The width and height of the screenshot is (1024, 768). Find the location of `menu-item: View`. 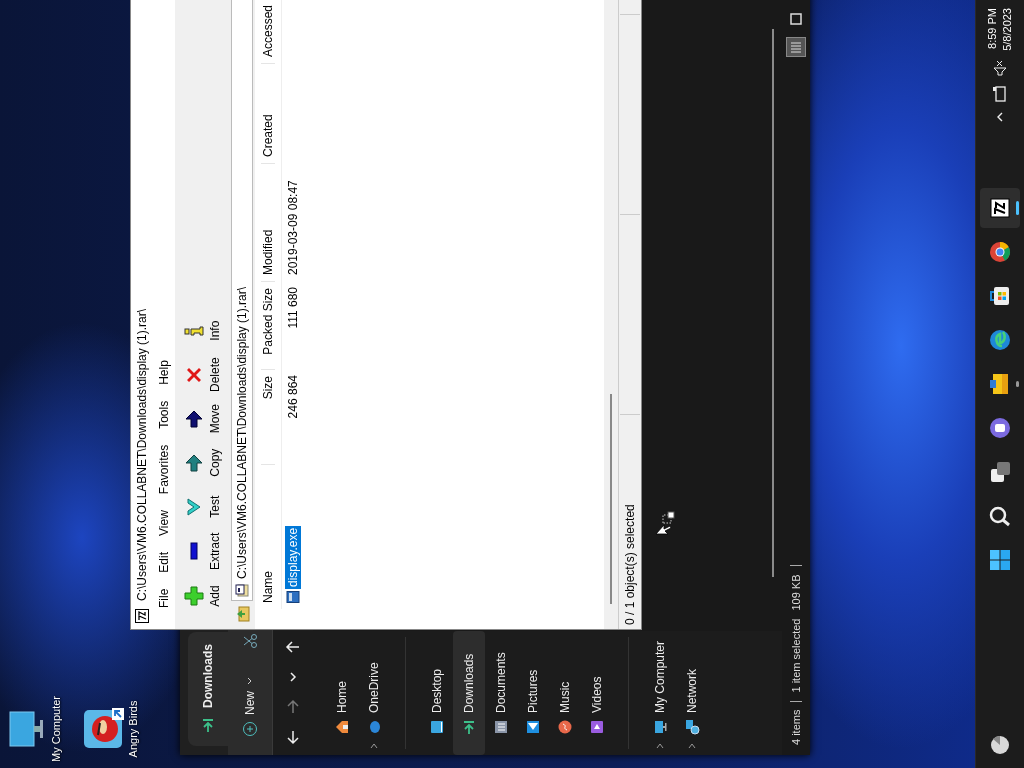

menu-item: View is located at coordinates (164, 523).